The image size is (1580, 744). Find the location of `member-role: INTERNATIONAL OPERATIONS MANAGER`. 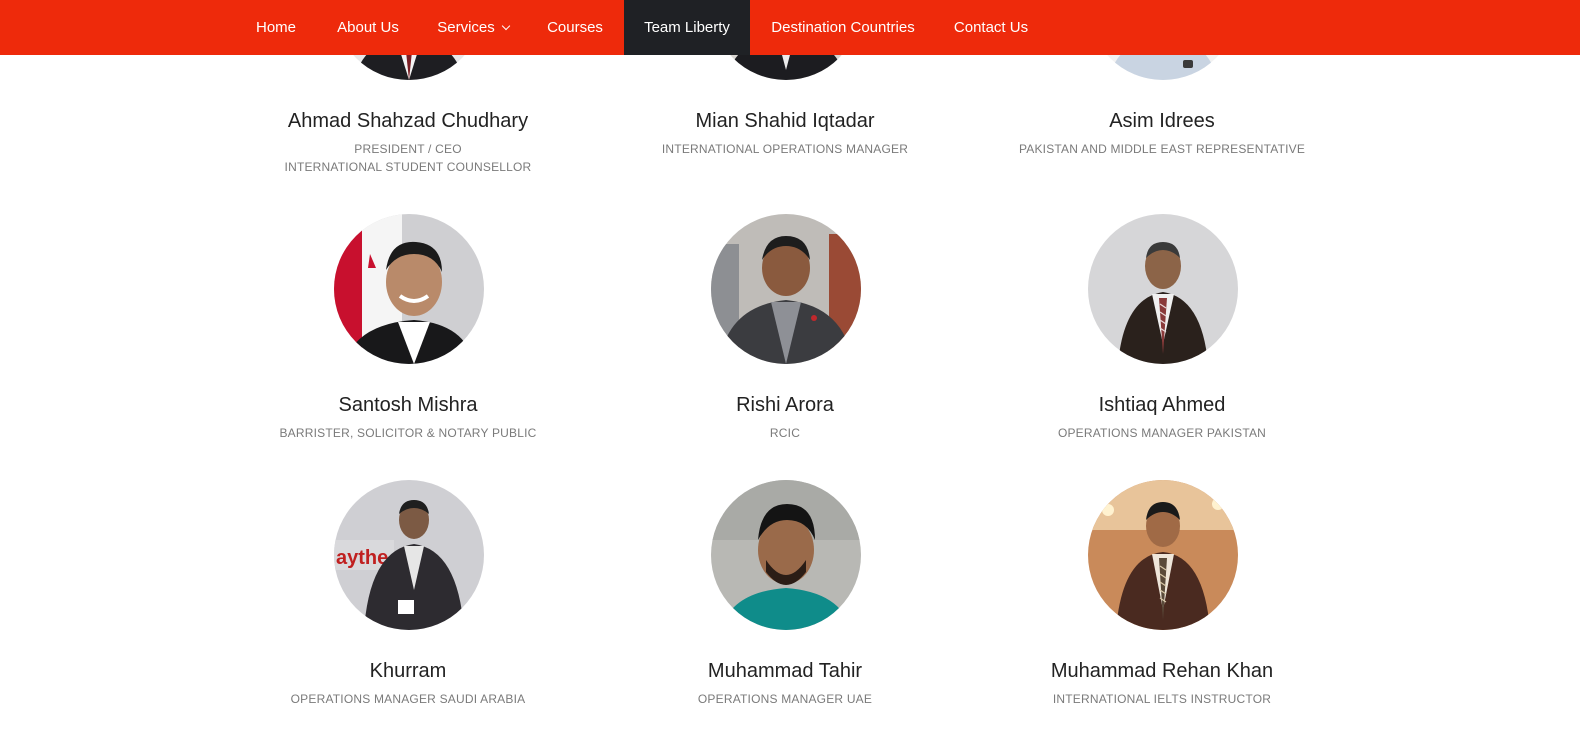

member-role: INTERNATIONAL OPERATIONS MANAGER is located at coordinates (785, 149).